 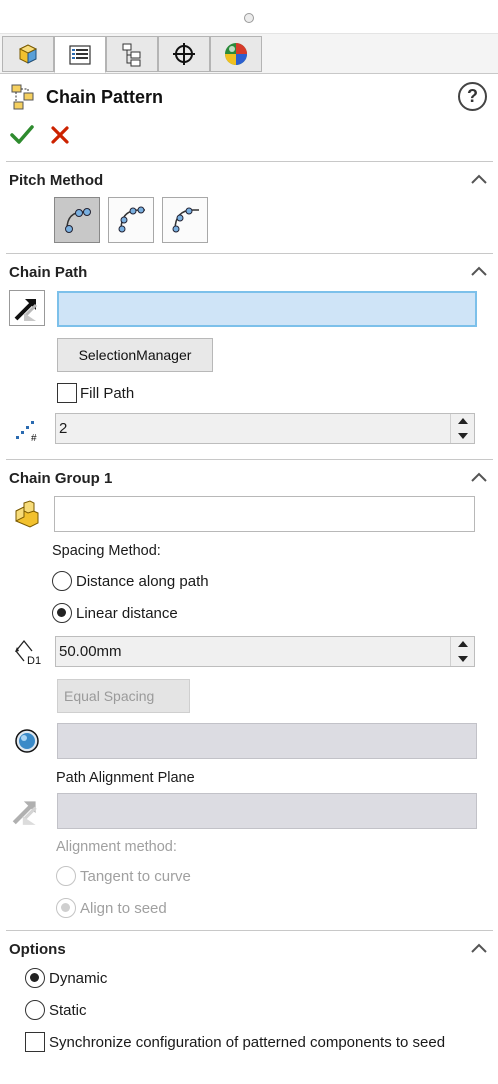 I want to click on distance-along-path-radio, so click(x=62, y=581).